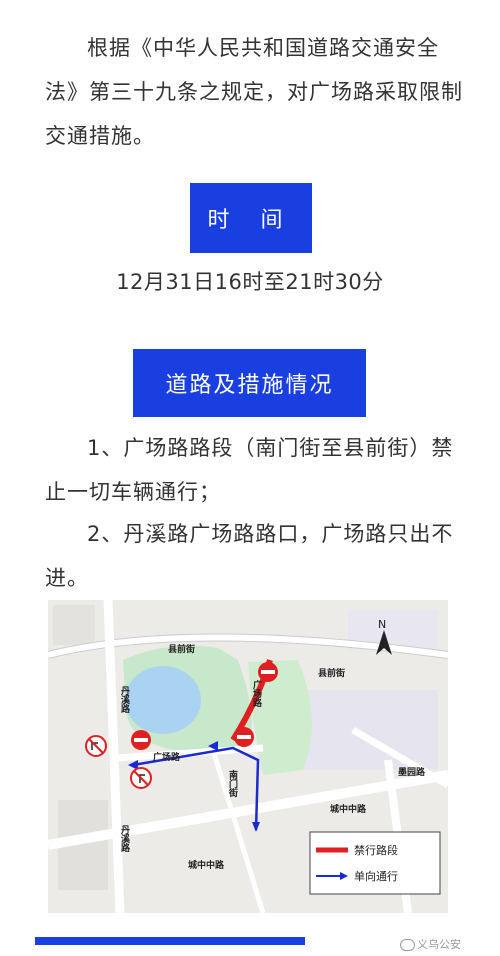 The image size is (500, 956). Describe the element at coordinates (170, 941) in the screenshot. I see `bottom-divider-bar` at that location.